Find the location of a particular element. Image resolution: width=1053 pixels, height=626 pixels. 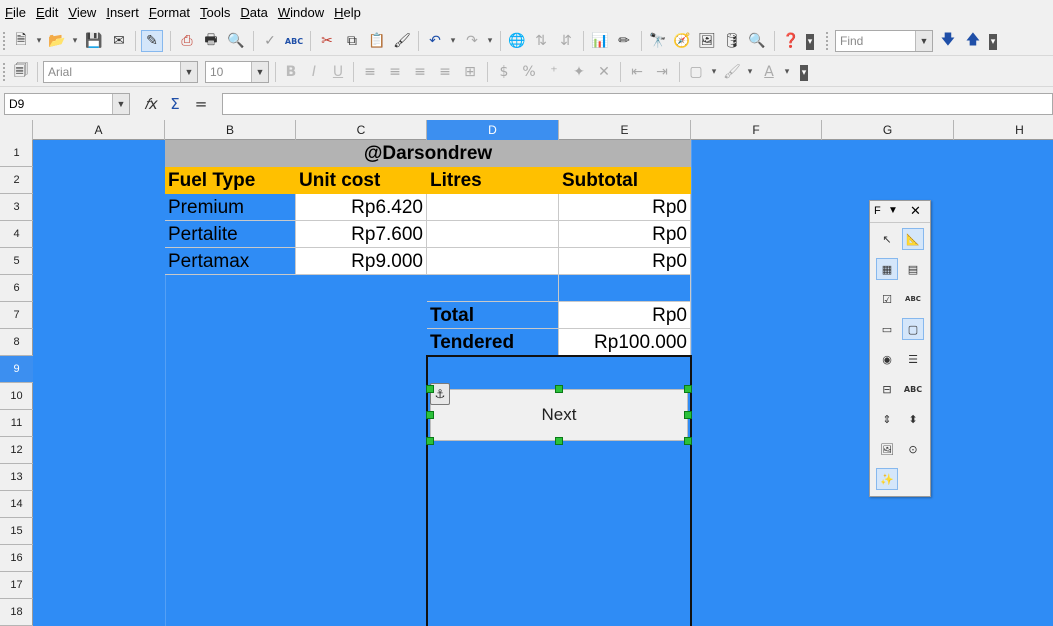

row-header: 15 is located at coordinates (16, 531).